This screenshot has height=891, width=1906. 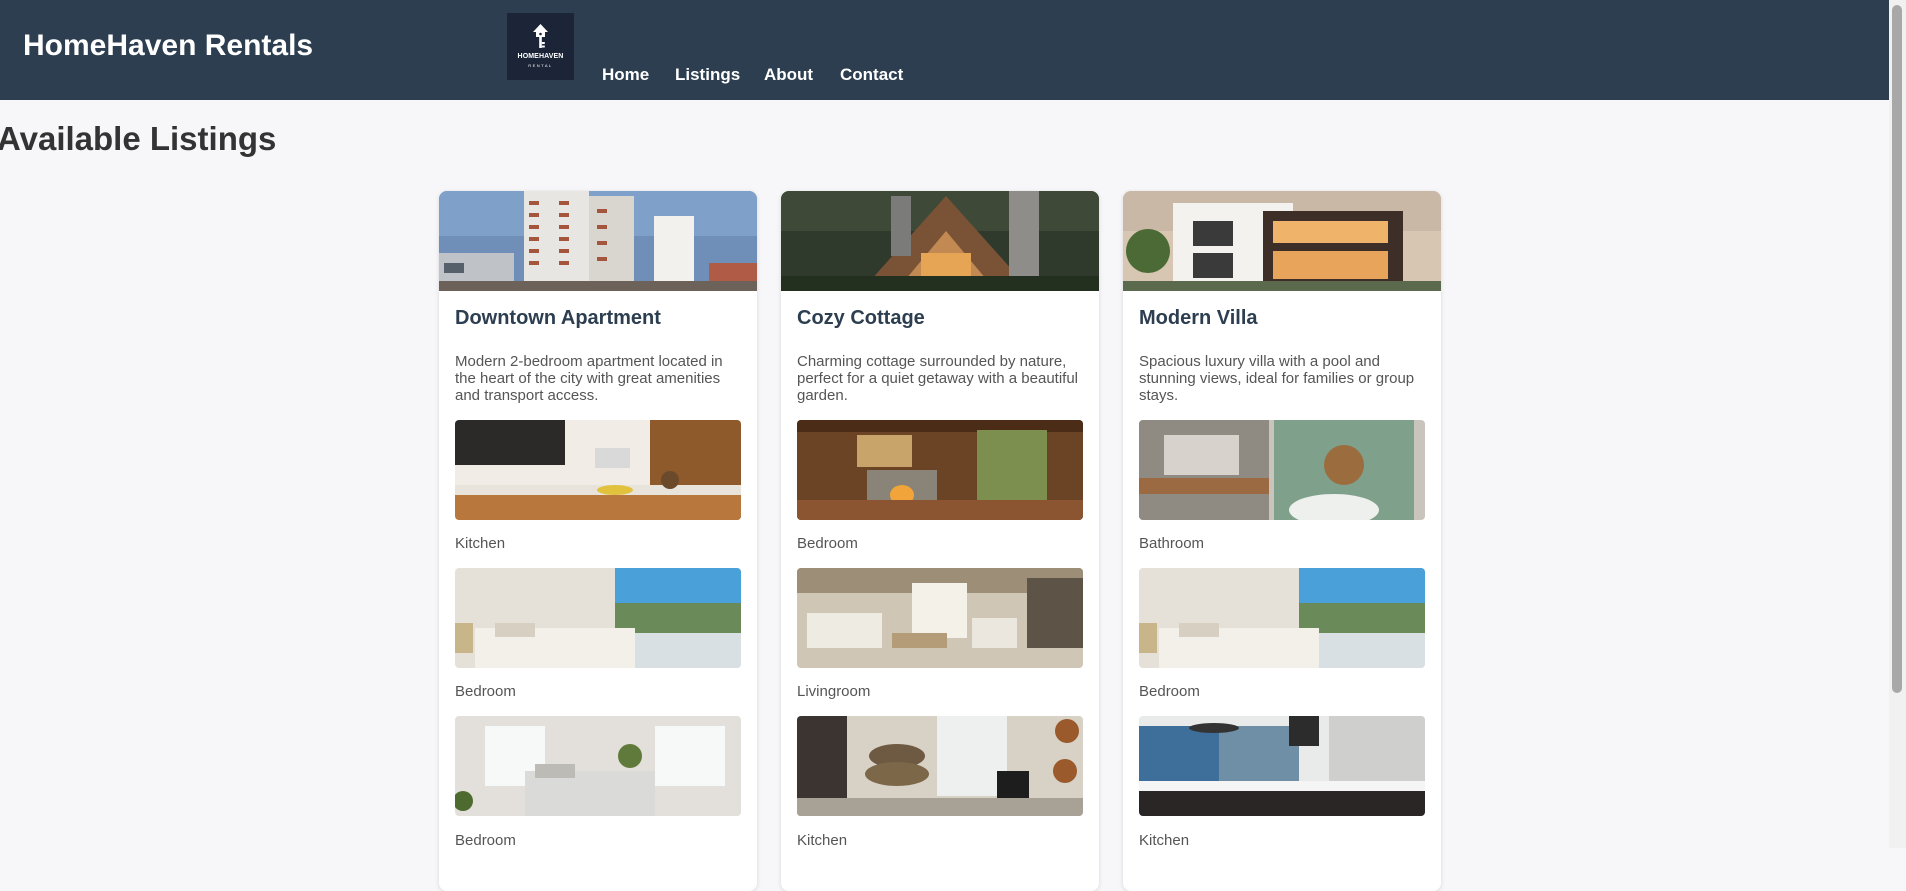 I want to click on brand-logo: HOMEHAVEN RENTAL, so click(x=540, y=46).